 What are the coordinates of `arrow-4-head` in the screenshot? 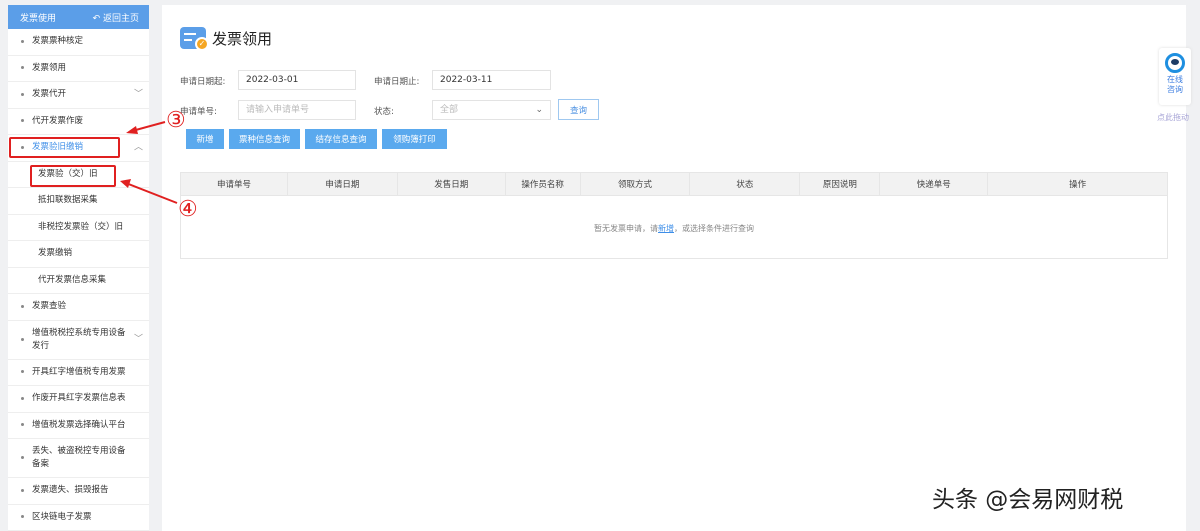 It's located at (125, 183).